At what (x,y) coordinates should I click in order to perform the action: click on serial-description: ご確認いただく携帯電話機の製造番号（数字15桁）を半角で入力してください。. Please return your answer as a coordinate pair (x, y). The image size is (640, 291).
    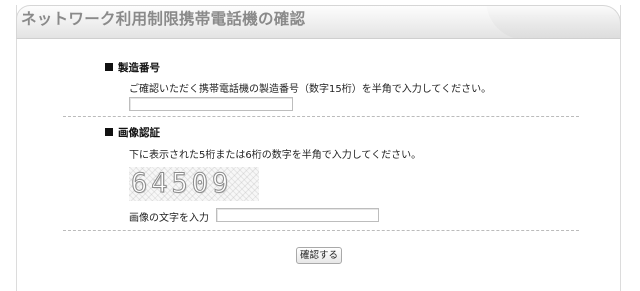
    Looking at the image, I should click on (310, 89).